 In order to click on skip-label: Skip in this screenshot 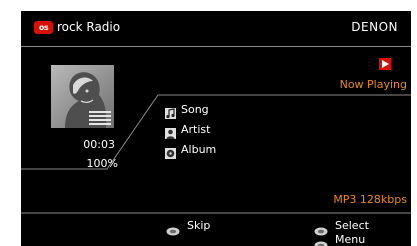, I will do `click(199, 225)`.